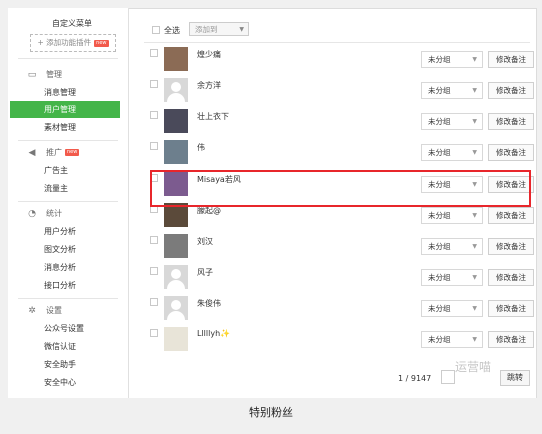 Image resolution: width=542 pixels, height=434 pixels. Describe the element at coordinates (209, 303) in the screenshot. I see `user-name: 朱俊伟` at that location.